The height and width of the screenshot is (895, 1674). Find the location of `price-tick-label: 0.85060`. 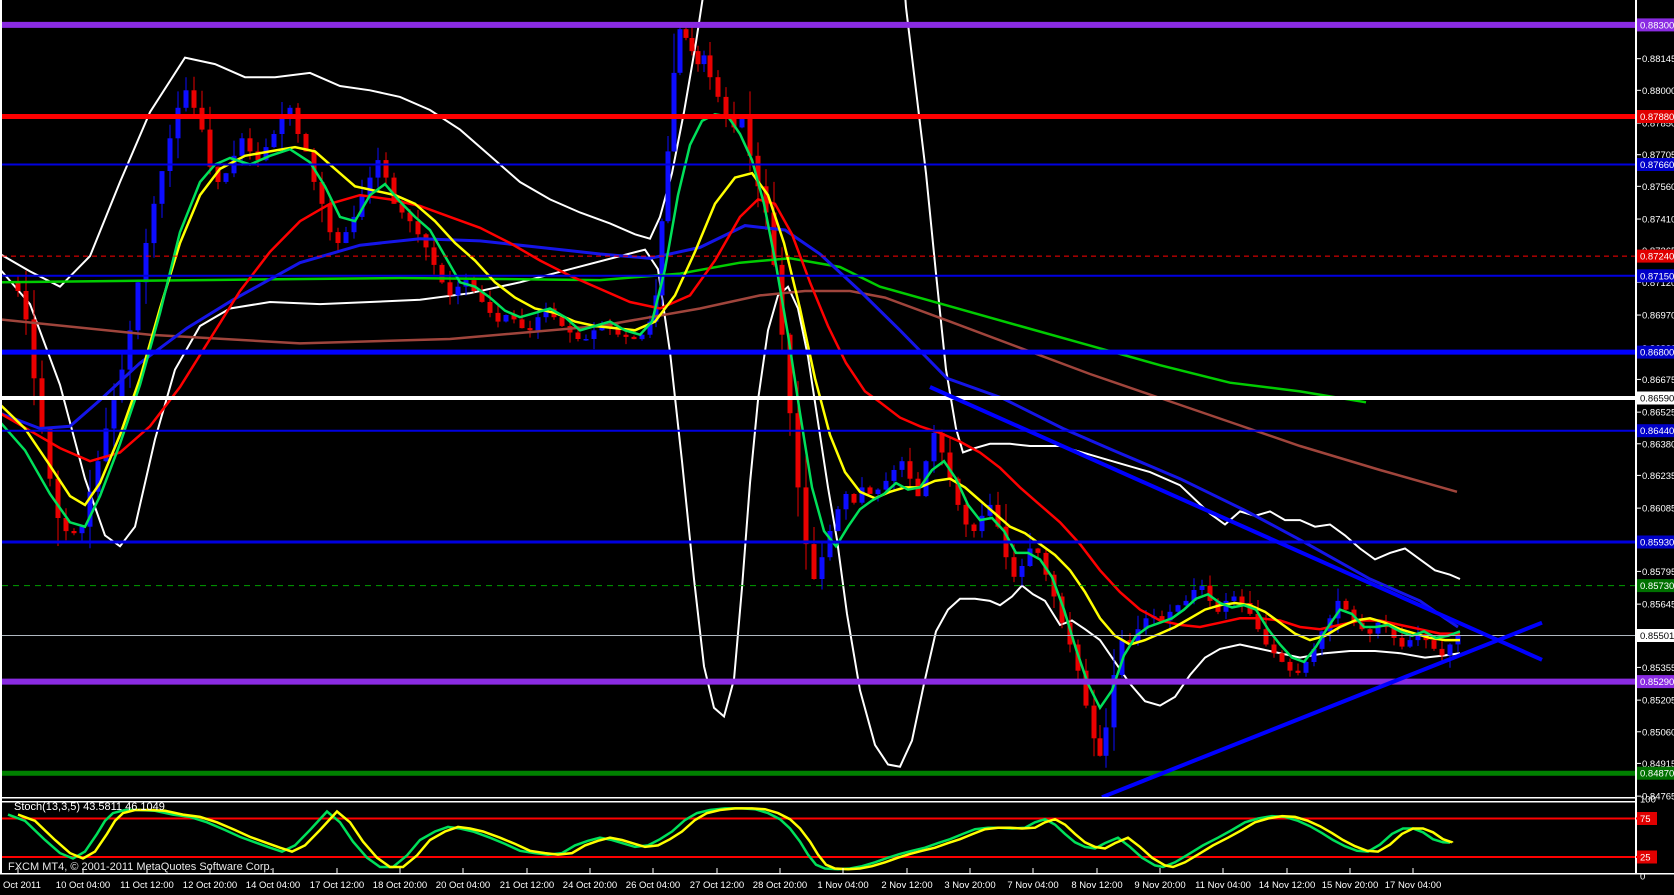

price-tick-label: 0.85060 is located at coordinates (1658, 732).